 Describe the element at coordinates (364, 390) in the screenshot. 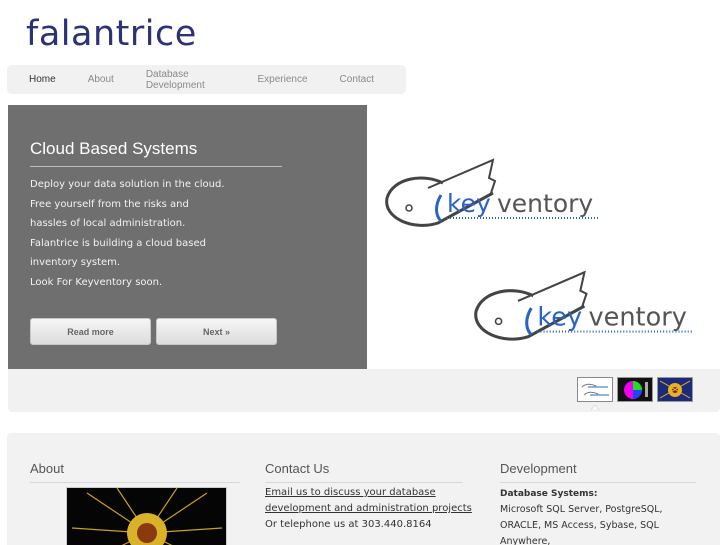

I see `slider-thumbnails` at that location.